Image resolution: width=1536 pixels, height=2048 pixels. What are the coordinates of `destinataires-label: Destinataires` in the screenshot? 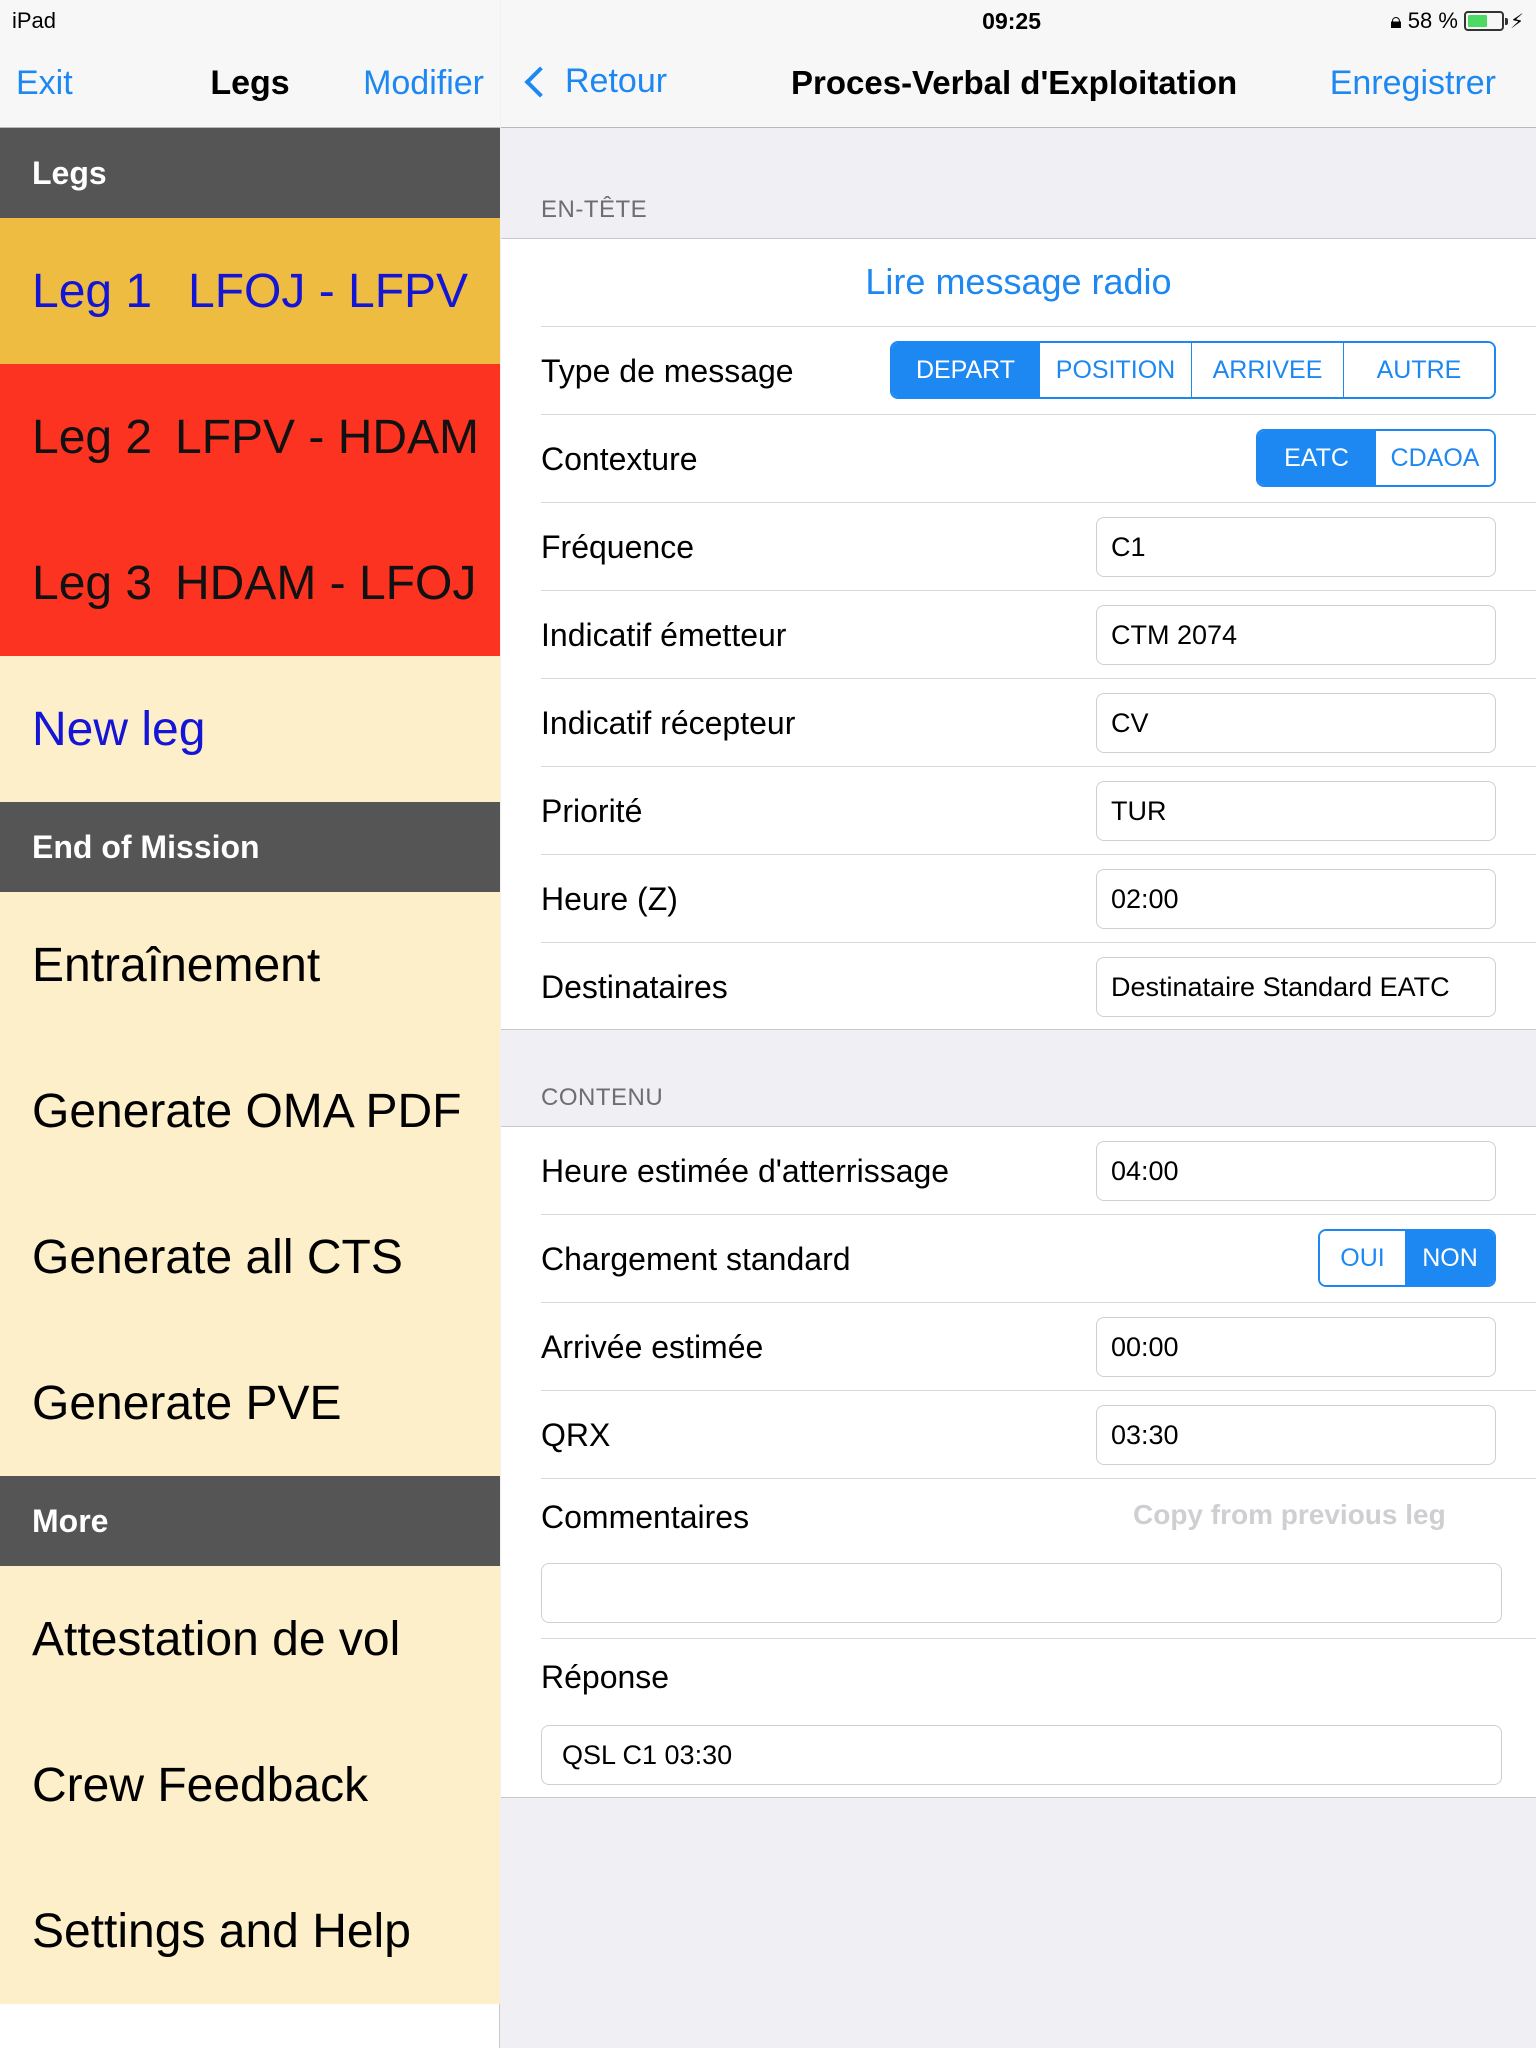 It's located at (634, 987).